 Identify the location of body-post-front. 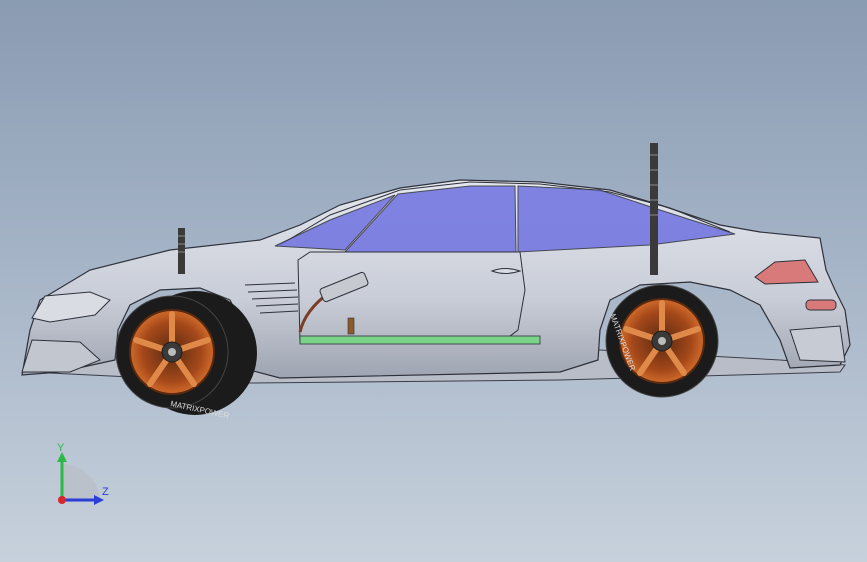
(181, 251).